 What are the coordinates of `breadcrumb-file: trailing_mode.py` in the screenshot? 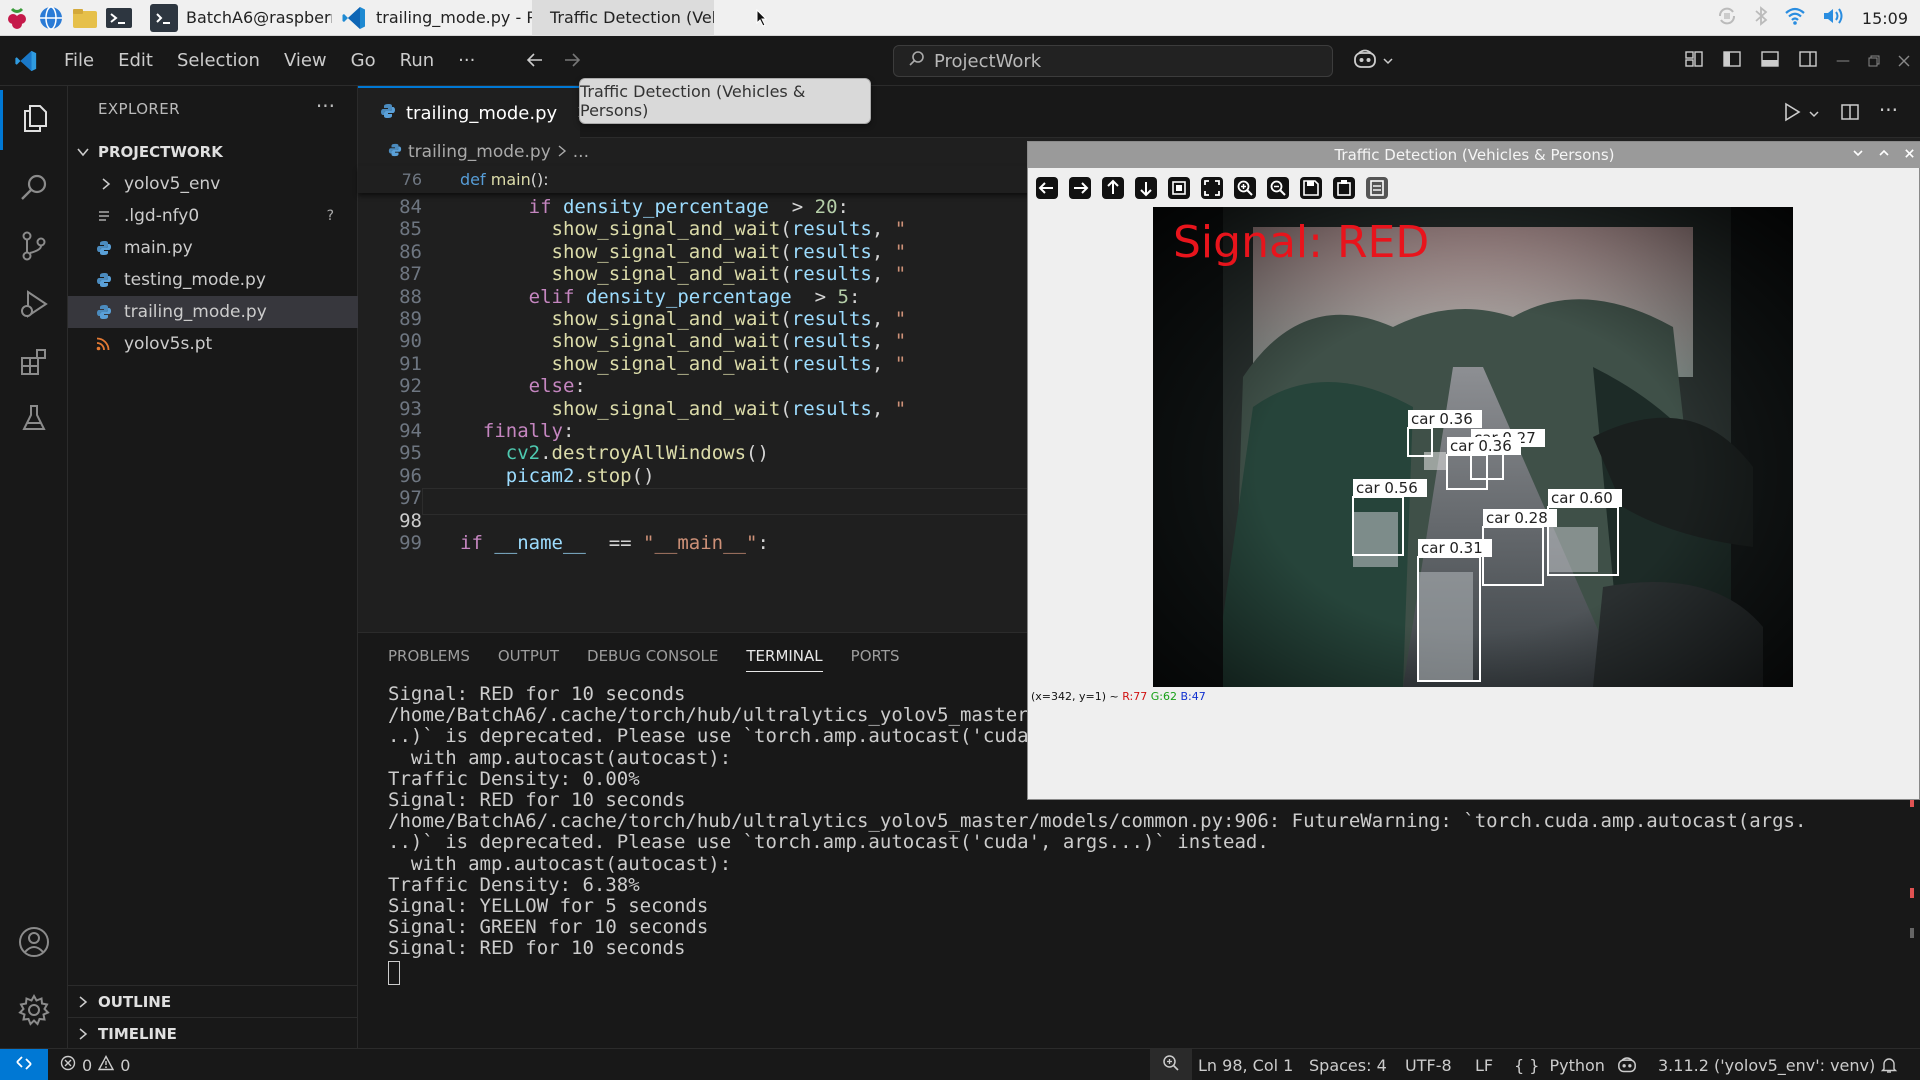 It's located at (479, 152).